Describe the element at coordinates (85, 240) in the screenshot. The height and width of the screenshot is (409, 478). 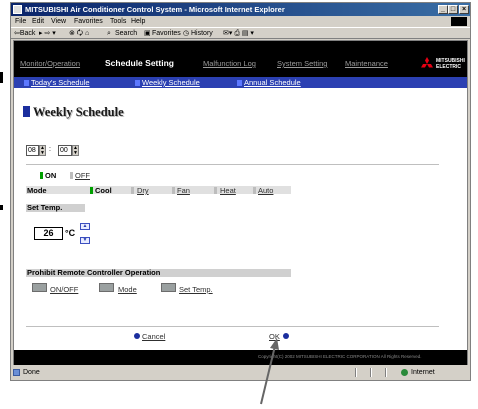
I see `temp-down-button: ▼` at that location.